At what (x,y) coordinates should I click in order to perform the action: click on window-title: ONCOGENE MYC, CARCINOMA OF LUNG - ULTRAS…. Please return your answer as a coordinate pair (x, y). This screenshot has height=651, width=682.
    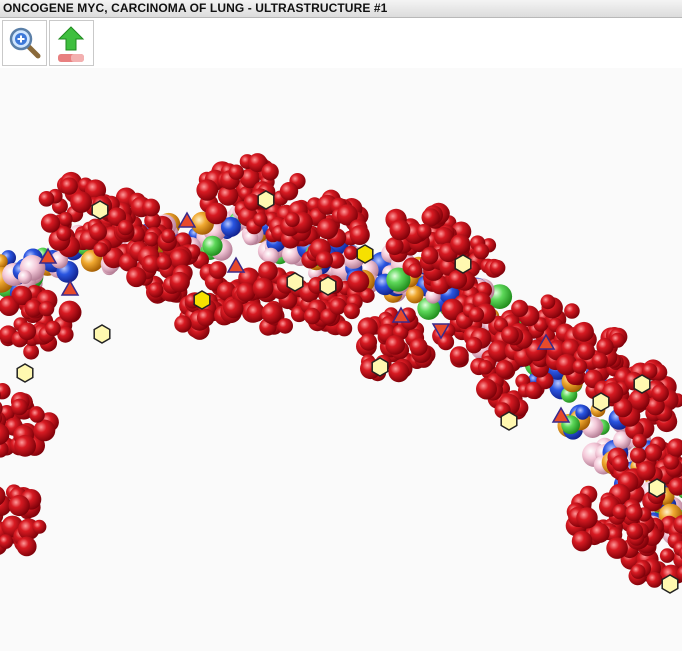
    Looking at the image, I should click on (195, 8).